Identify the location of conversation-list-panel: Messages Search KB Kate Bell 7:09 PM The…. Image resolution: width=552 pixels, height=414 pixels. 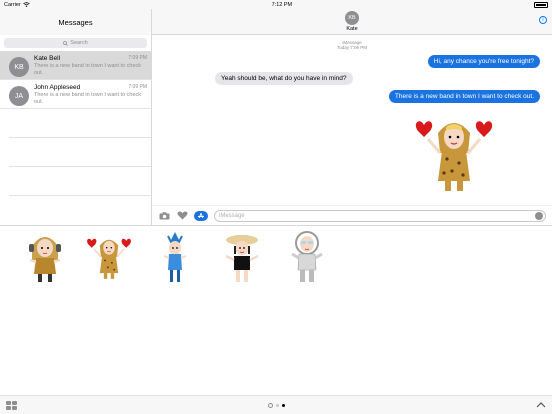
(76, 117).